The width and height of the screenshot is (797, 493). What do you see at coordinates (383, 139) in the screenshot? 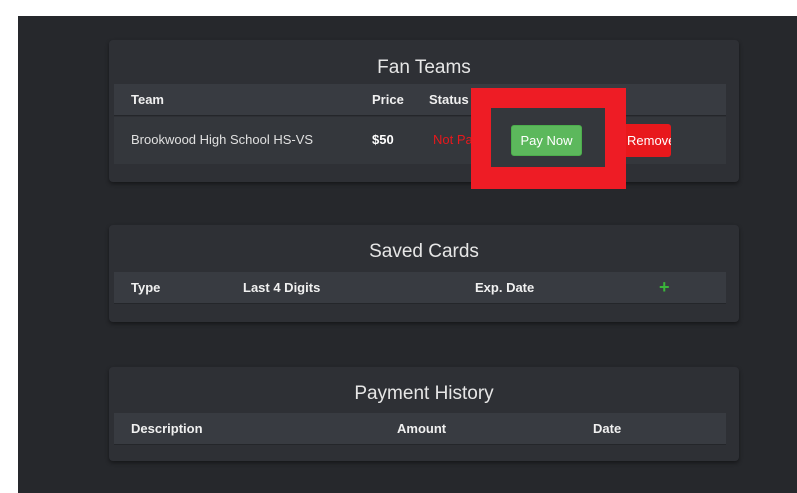
I see `team-price: $50` at bounding box center [383, 139].